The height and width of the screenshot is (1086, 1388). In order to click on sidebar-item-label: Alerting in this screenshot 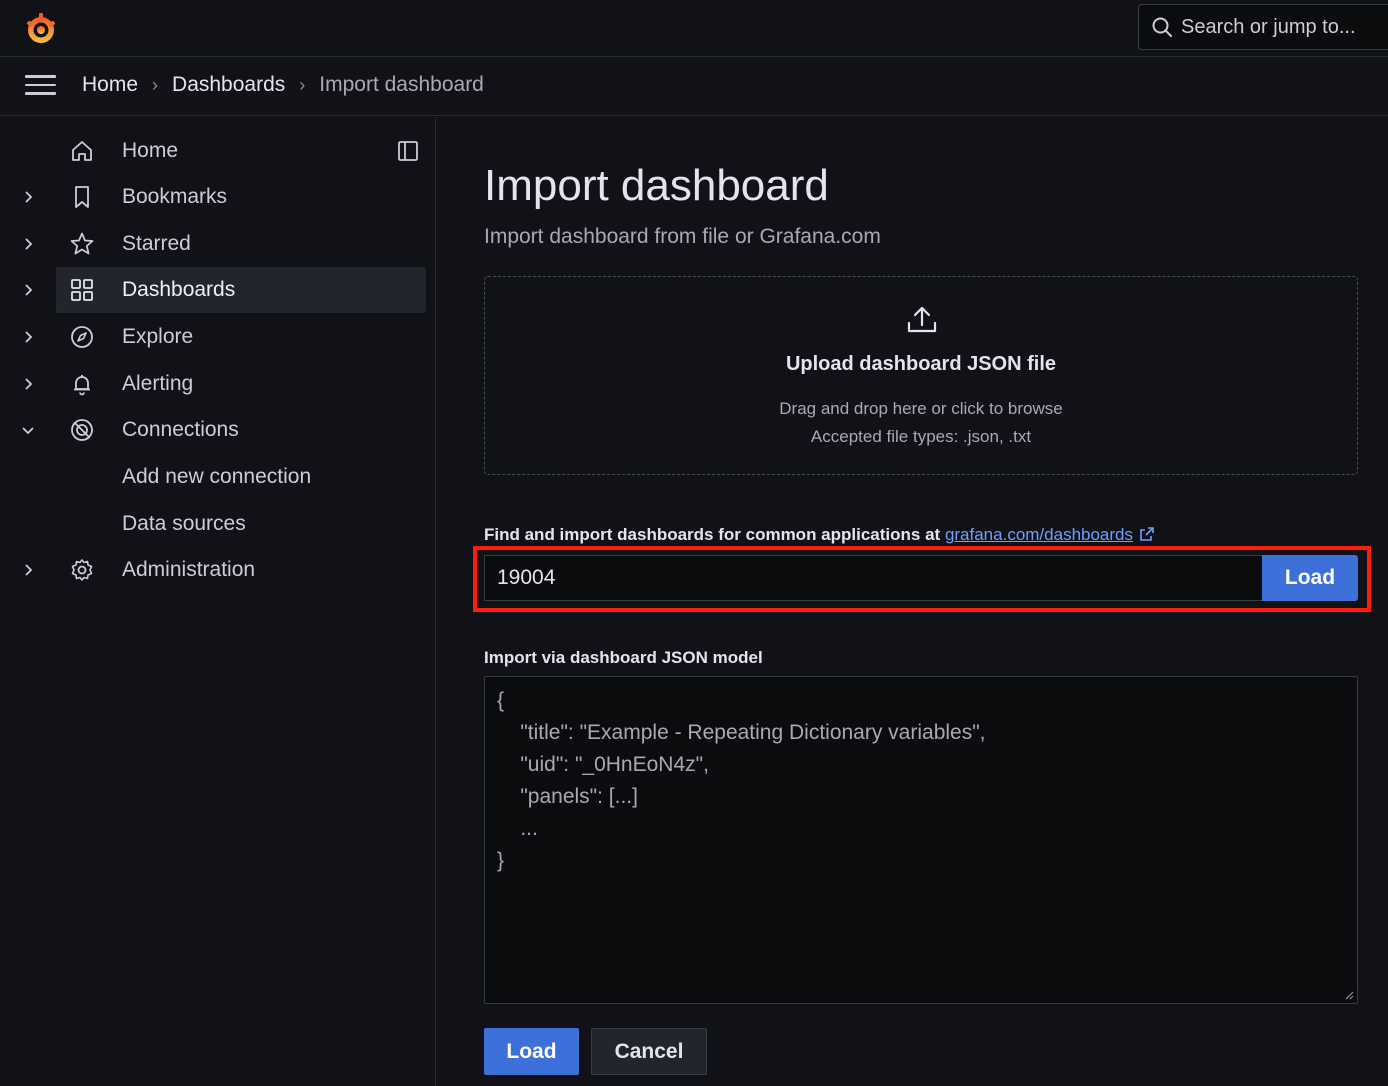, I will do `click(158, 383)`.